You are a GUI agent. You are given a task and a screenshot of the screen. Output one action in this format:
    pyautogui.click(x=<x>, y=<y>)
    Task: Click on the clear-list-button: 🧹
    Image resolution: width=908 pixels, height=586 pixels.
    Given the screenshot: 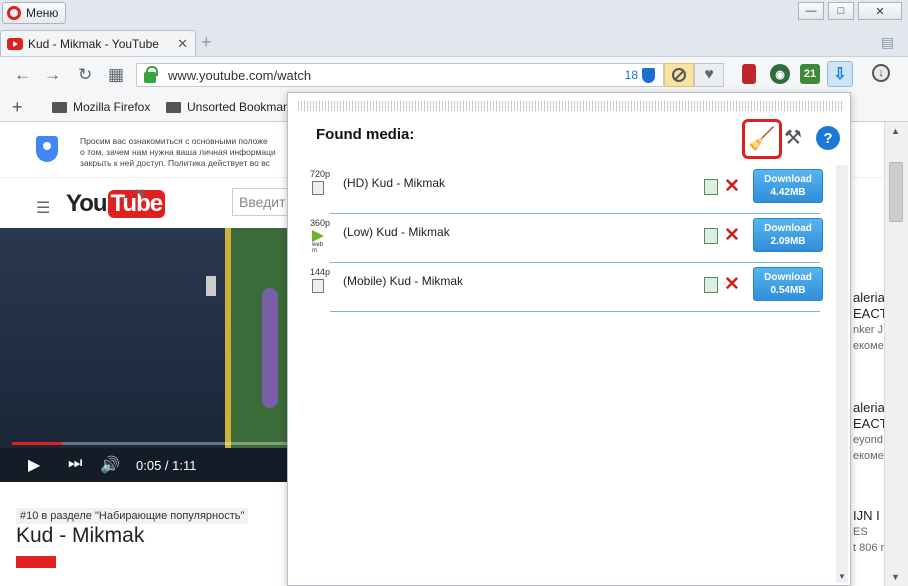 What is the action you would take?
    pyautogui.click(x=762, y=139)
    